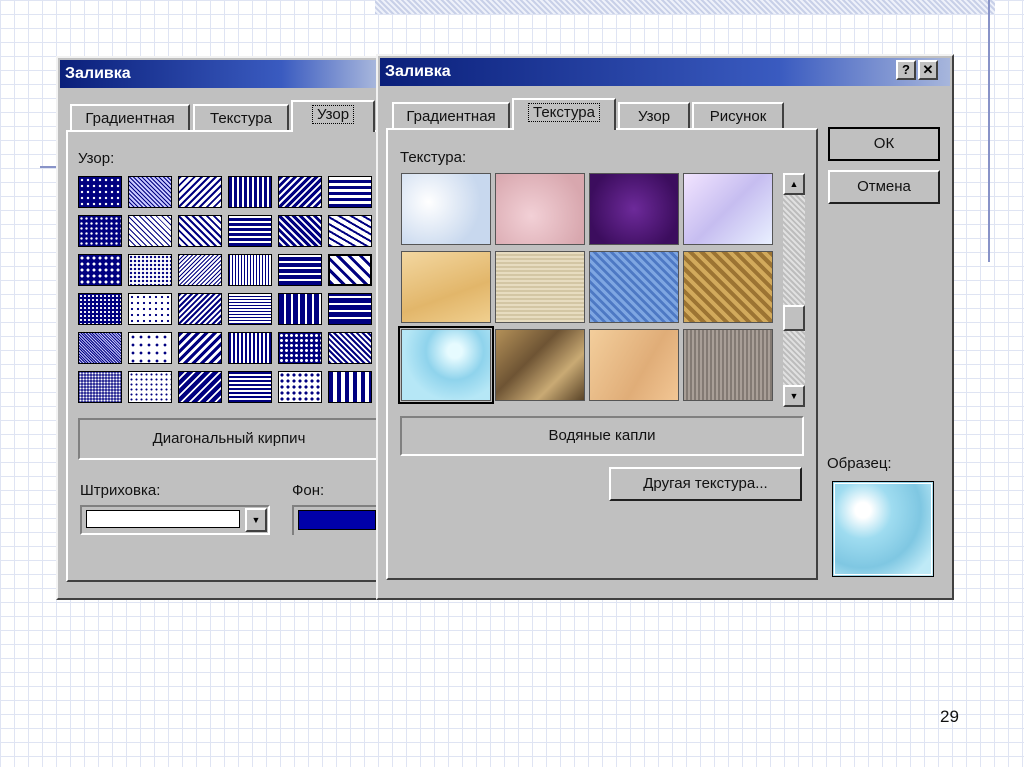 This screenshot has height=767, width=1024. Describe the element at coordinates (163, 519) in the screenshot. I see `hatch-color-value` at that location.